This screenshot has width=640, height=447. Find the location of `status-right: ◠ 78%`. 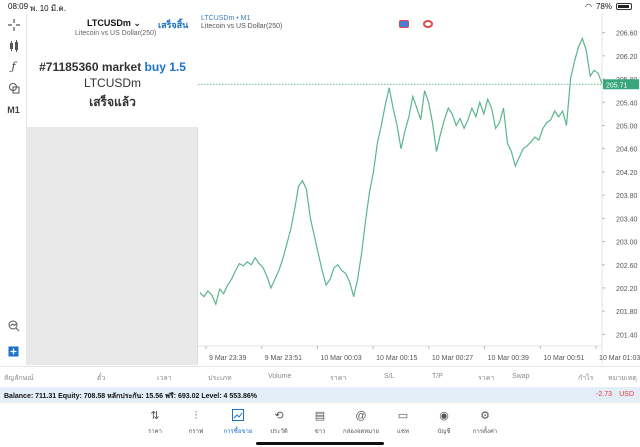

status-right: ◠ 78% is located at coordinates (608, 6).